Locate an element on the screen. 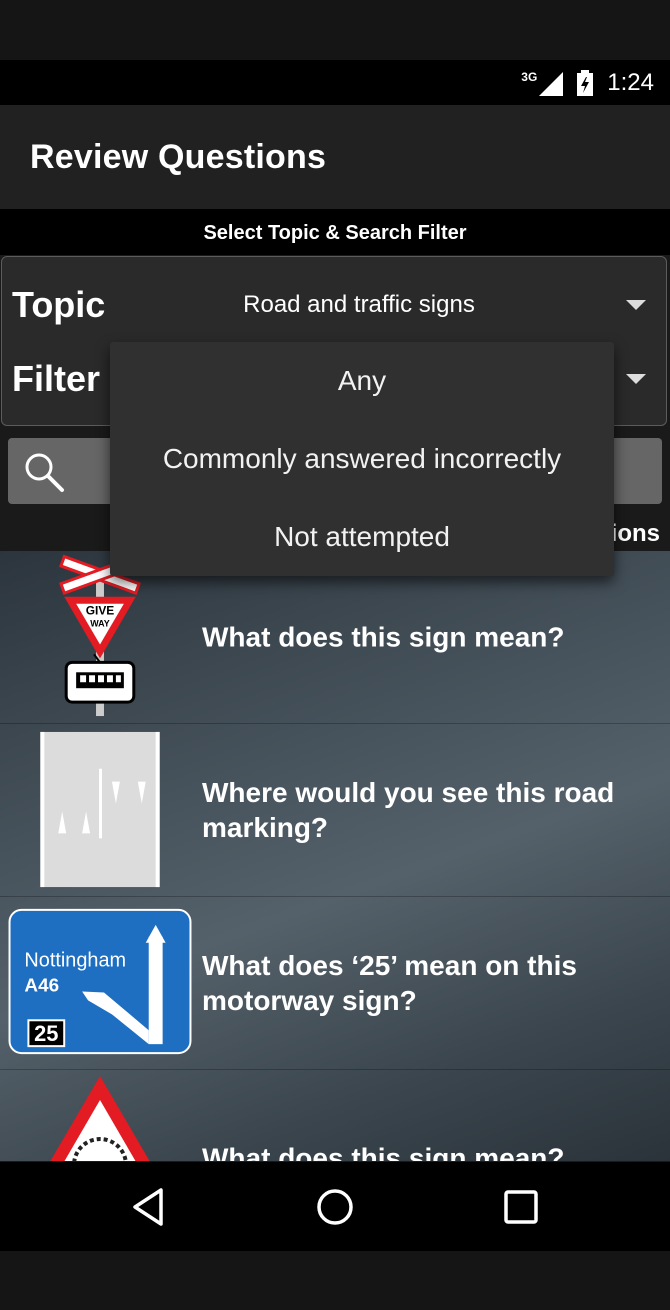  battery-charging-icon is located at coordinates (585, 82).